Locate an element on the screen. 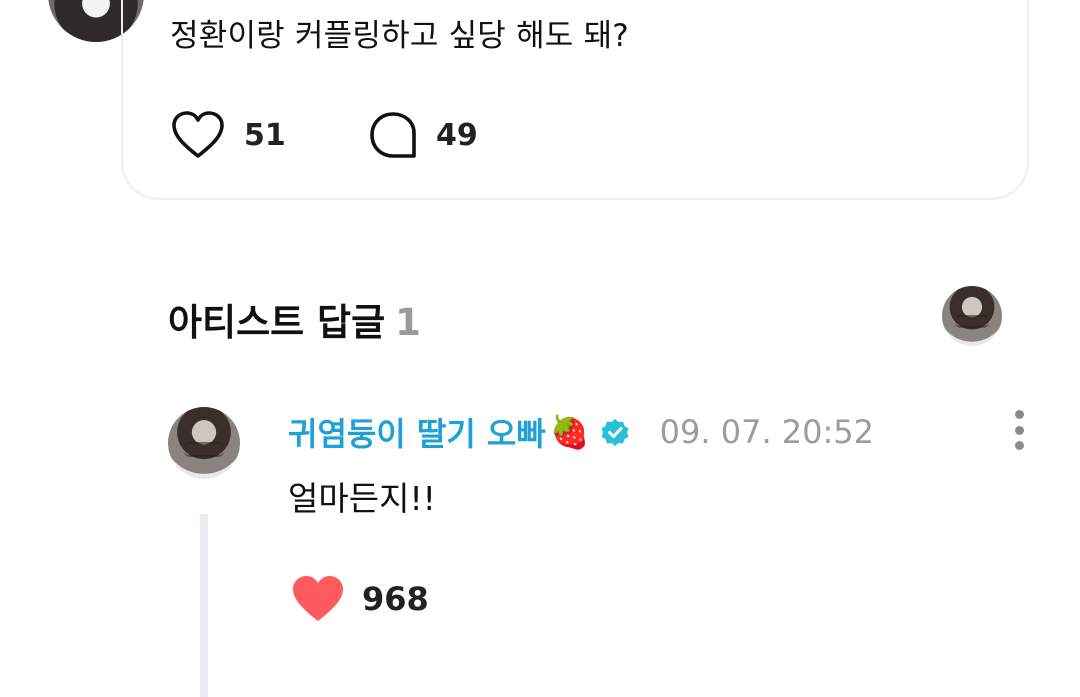 This screenshot has height=697, width=1080. heart-outline-icon is located at coordinates (198, 134).